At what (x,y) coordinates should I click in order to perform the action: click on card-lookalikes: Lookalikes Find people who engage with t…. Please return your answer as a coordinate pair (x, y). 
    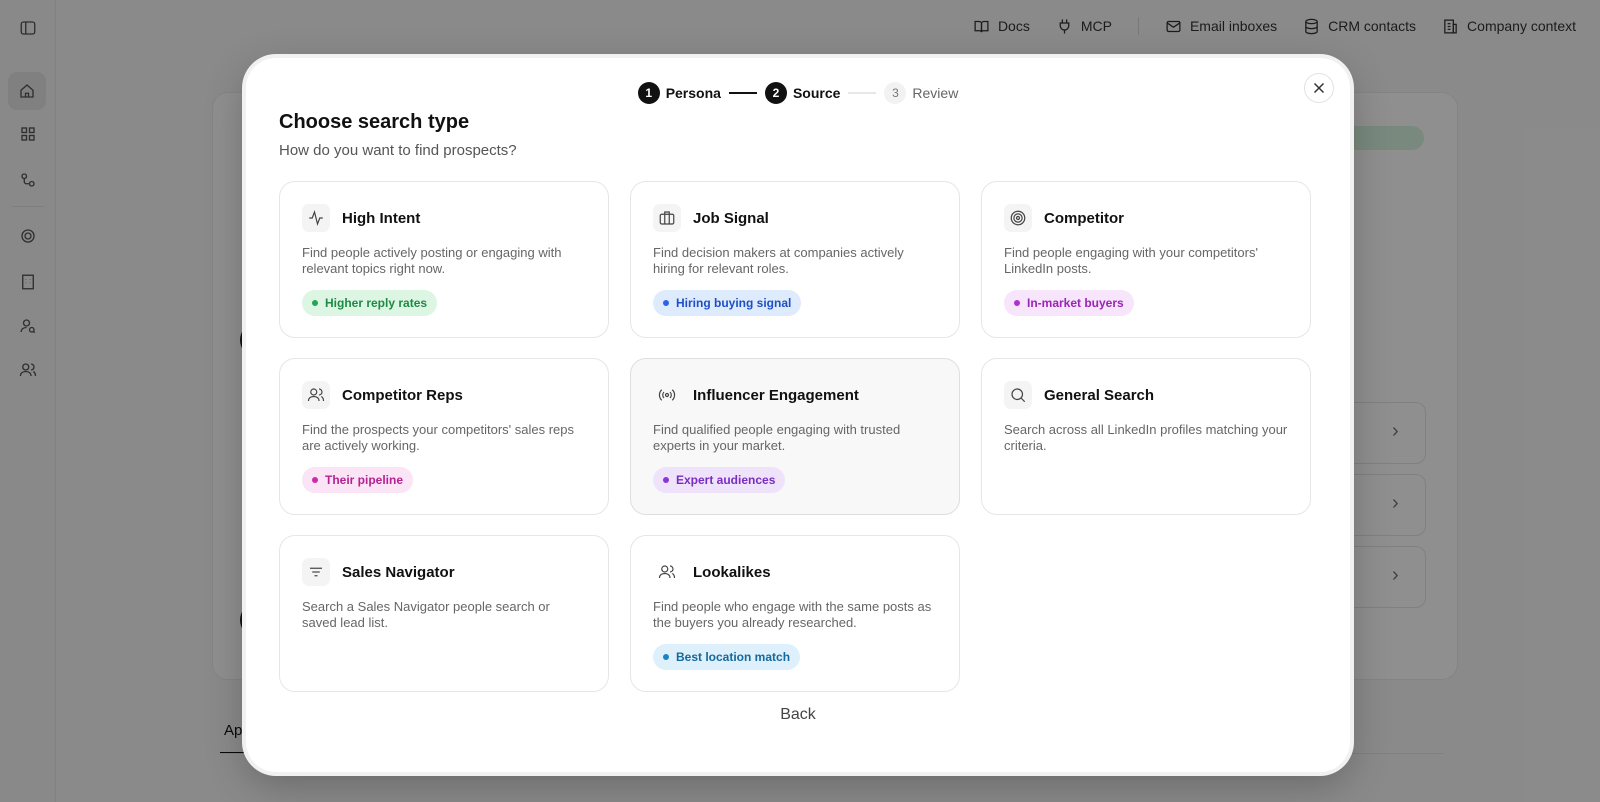
    Looking at the image, I should click on (795, 613).